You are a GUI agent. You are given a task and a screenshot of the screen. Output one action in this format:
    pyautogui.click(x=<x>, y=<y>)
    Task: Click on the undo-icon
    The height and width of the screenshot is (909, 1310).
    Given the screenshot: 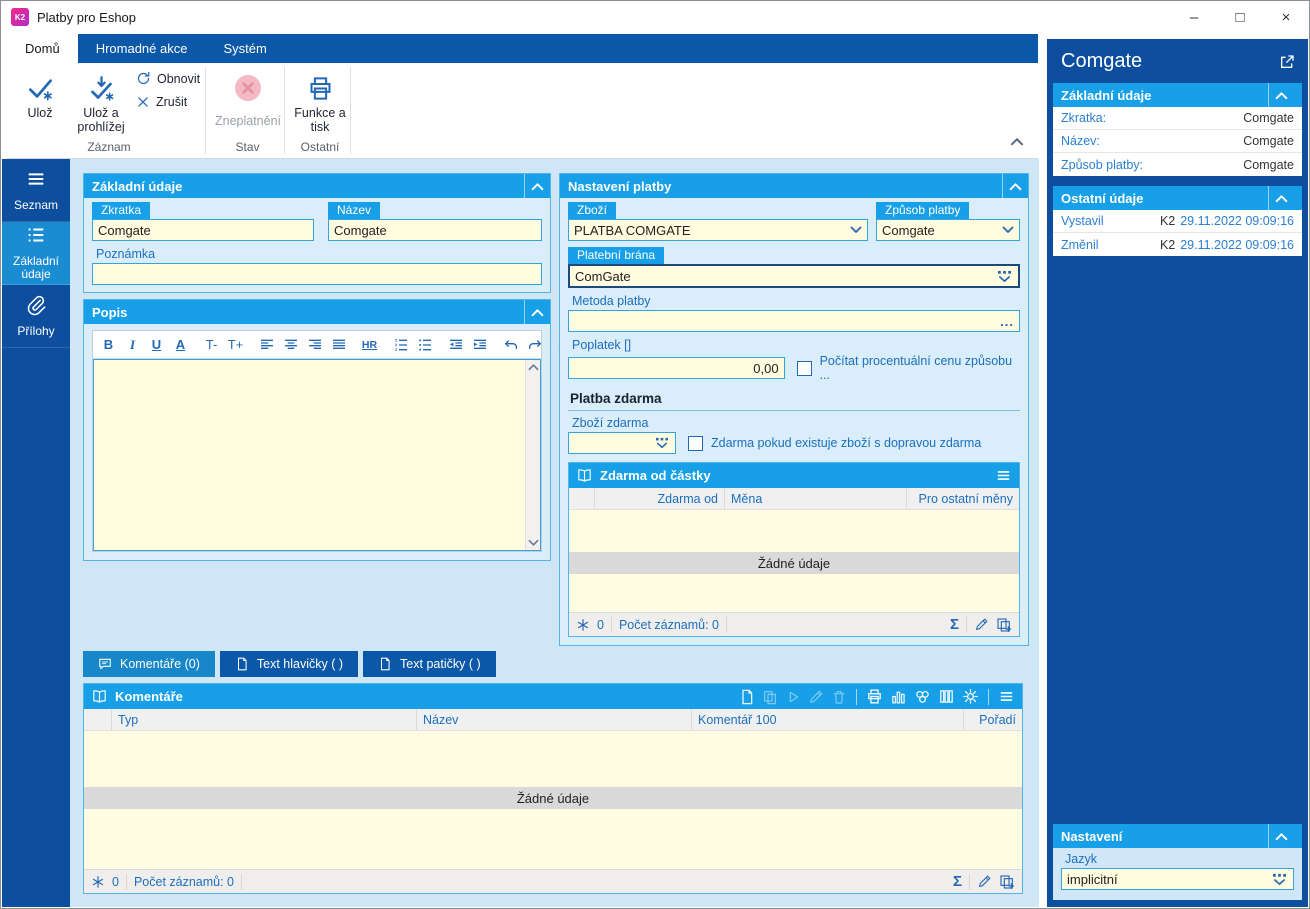 What is the action you would take?
    pyautogui.click(x=510, y=345)
    